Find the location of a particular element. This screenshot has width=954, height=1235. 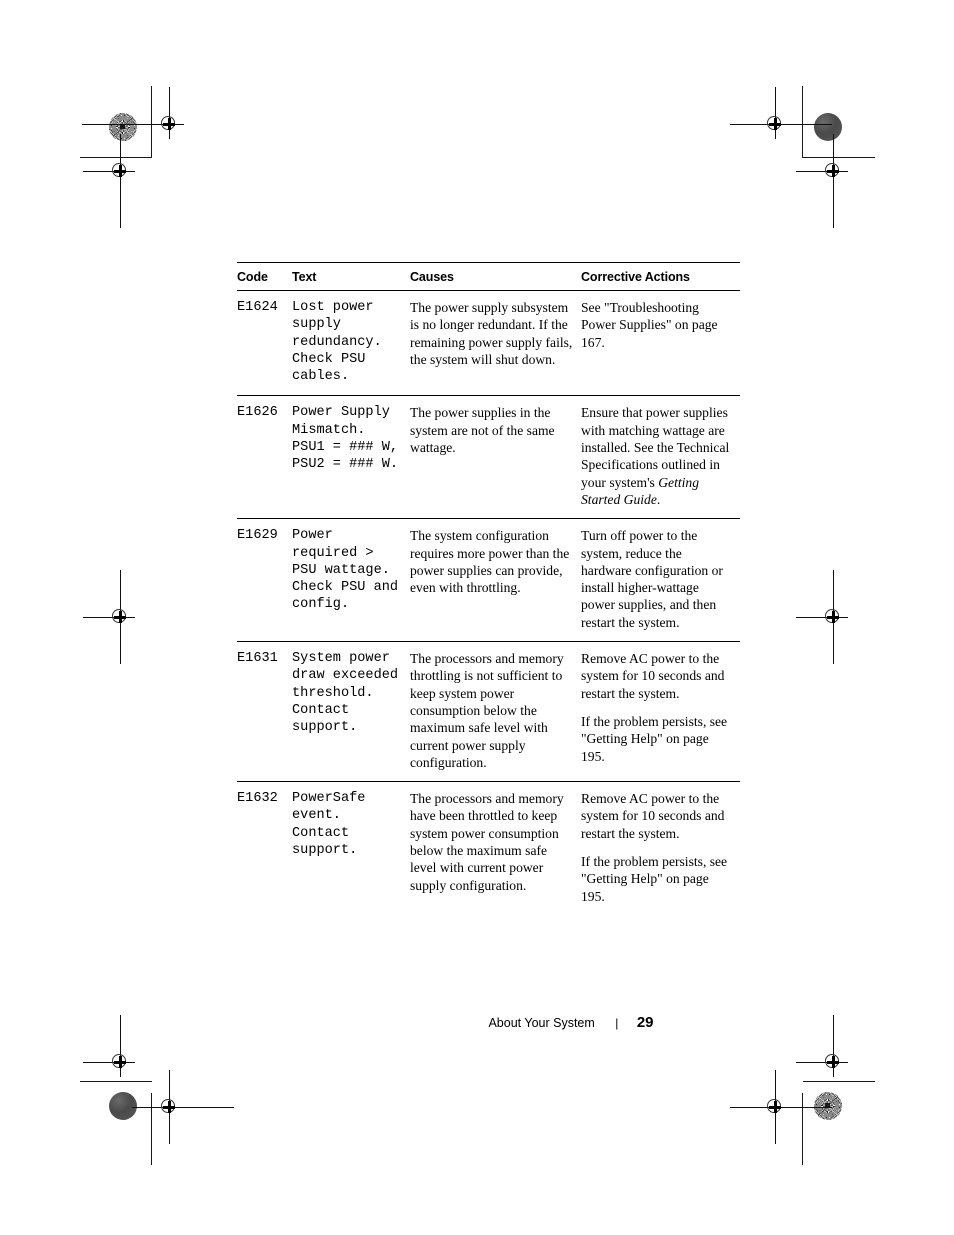

italic-book-title: Getting Started Guide is located at coordinates (640, 490).